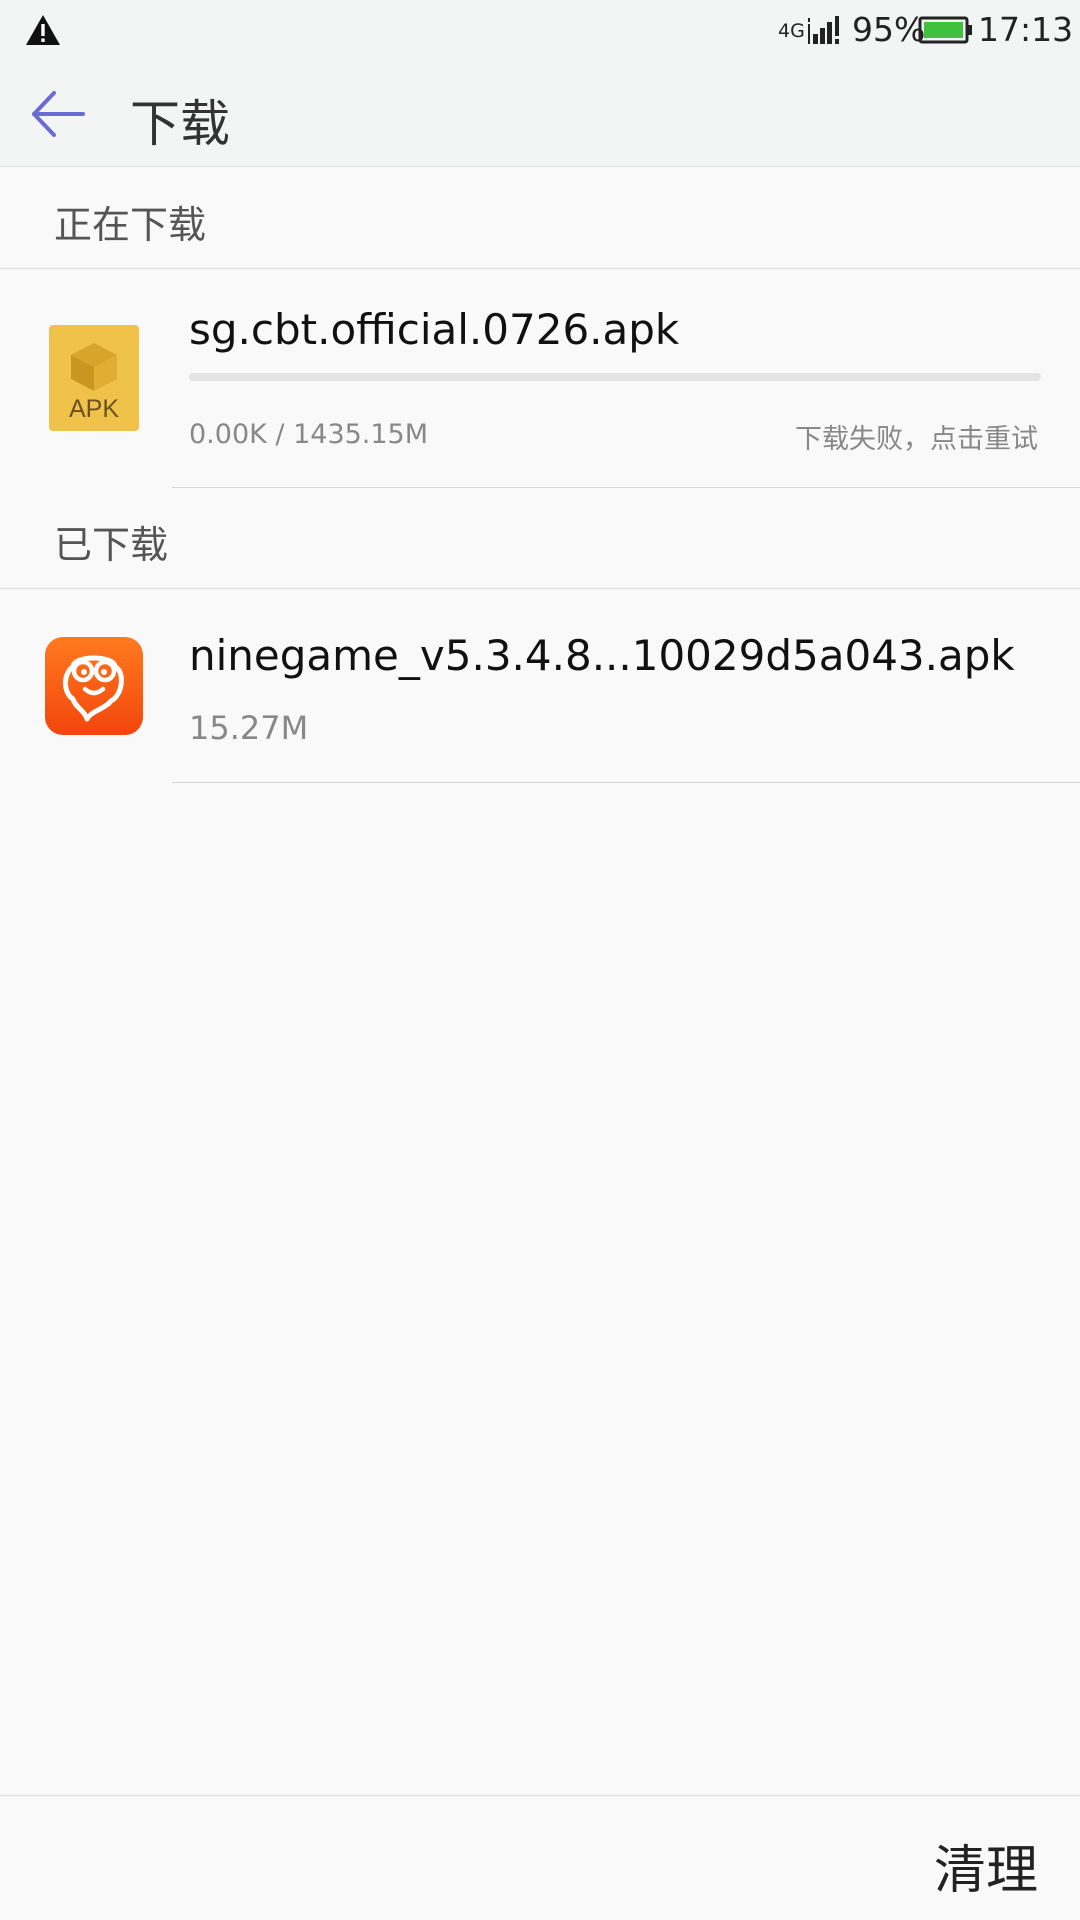 The height and width of the screenshot is (1920, 1080). Describe the element at coordinates (823, 30) in the screenshot. I see `signal-bars-icon` at that location.